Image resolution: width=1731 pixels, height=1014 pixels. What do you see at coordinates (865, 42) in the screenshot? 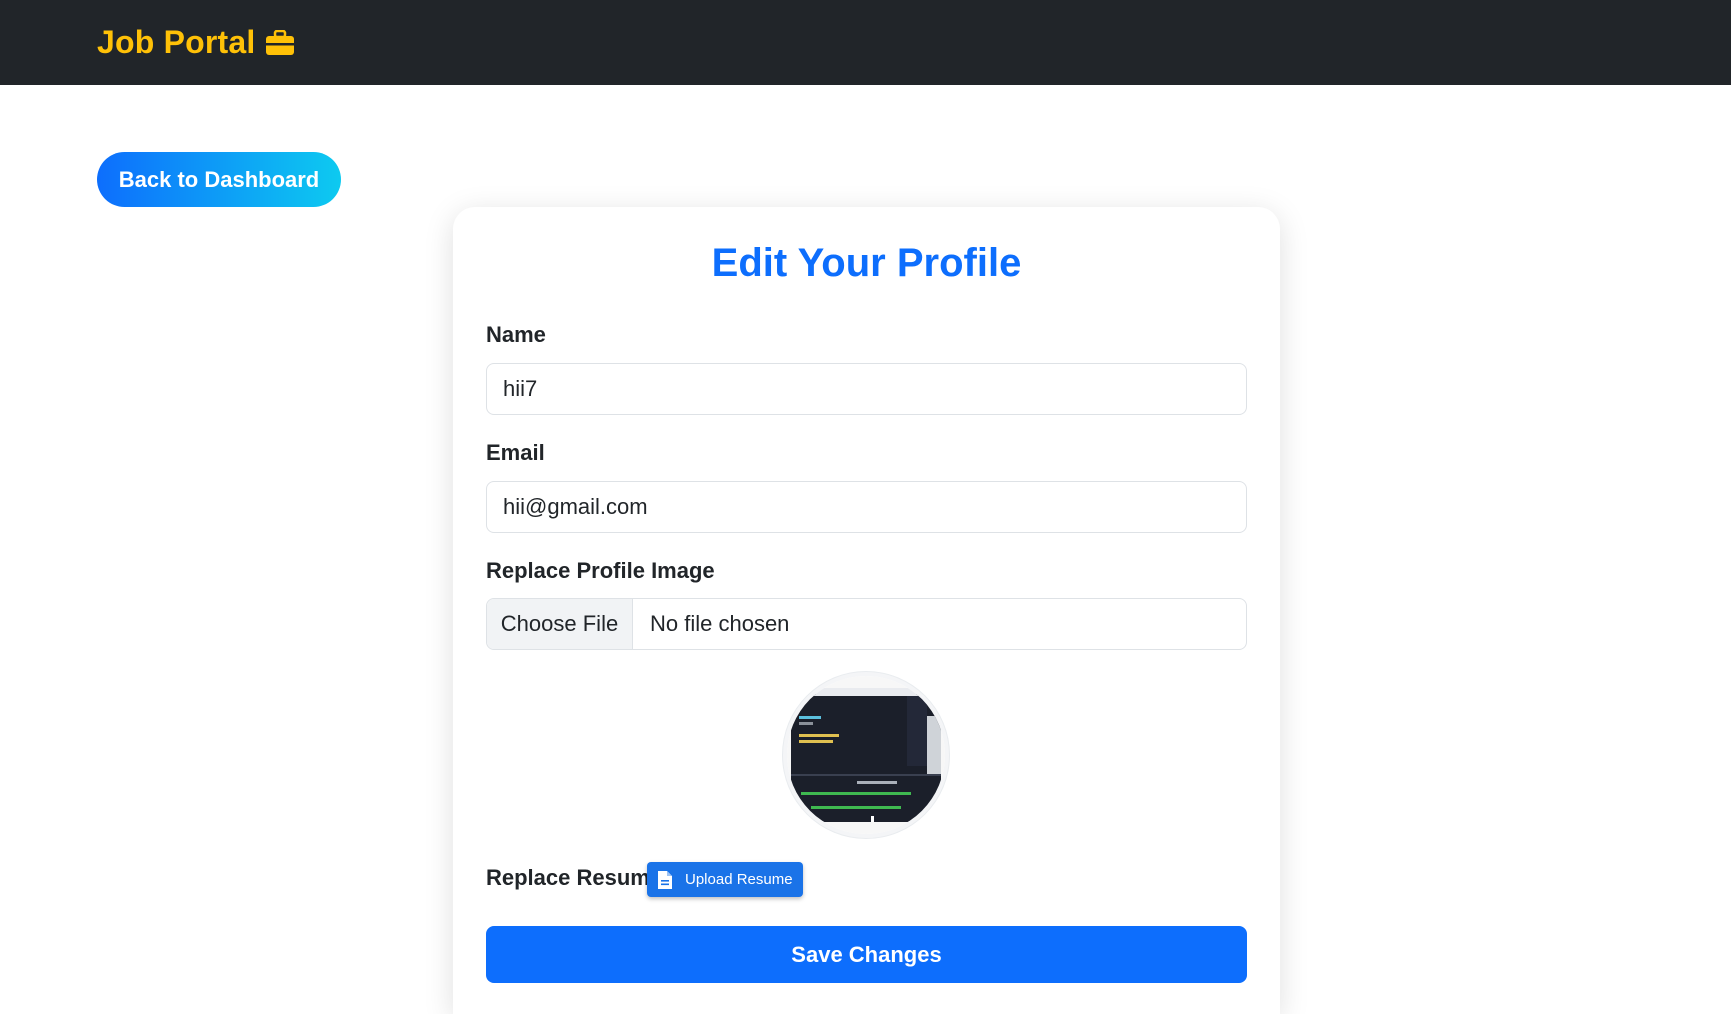
I see `top-navbar: Job Portal` at bounding box center [865, 42].